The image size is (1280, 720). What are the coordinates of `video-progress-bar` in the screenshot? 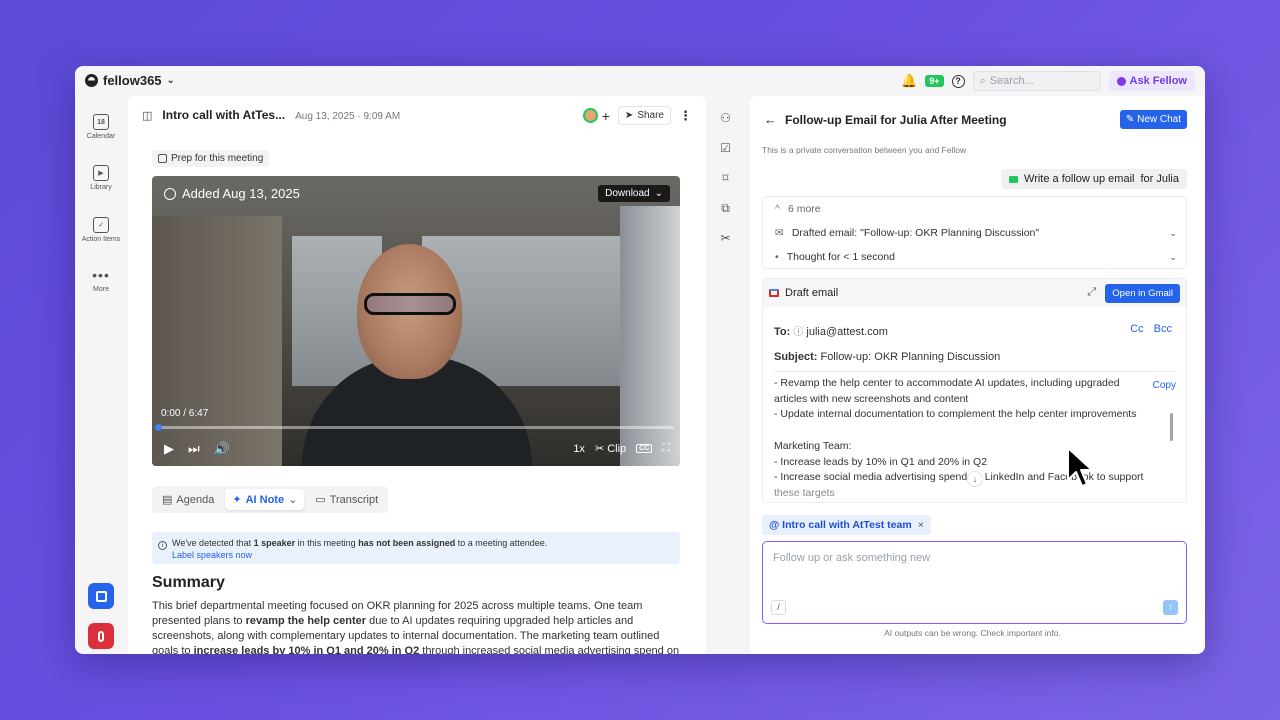 It's located at (414, 427).